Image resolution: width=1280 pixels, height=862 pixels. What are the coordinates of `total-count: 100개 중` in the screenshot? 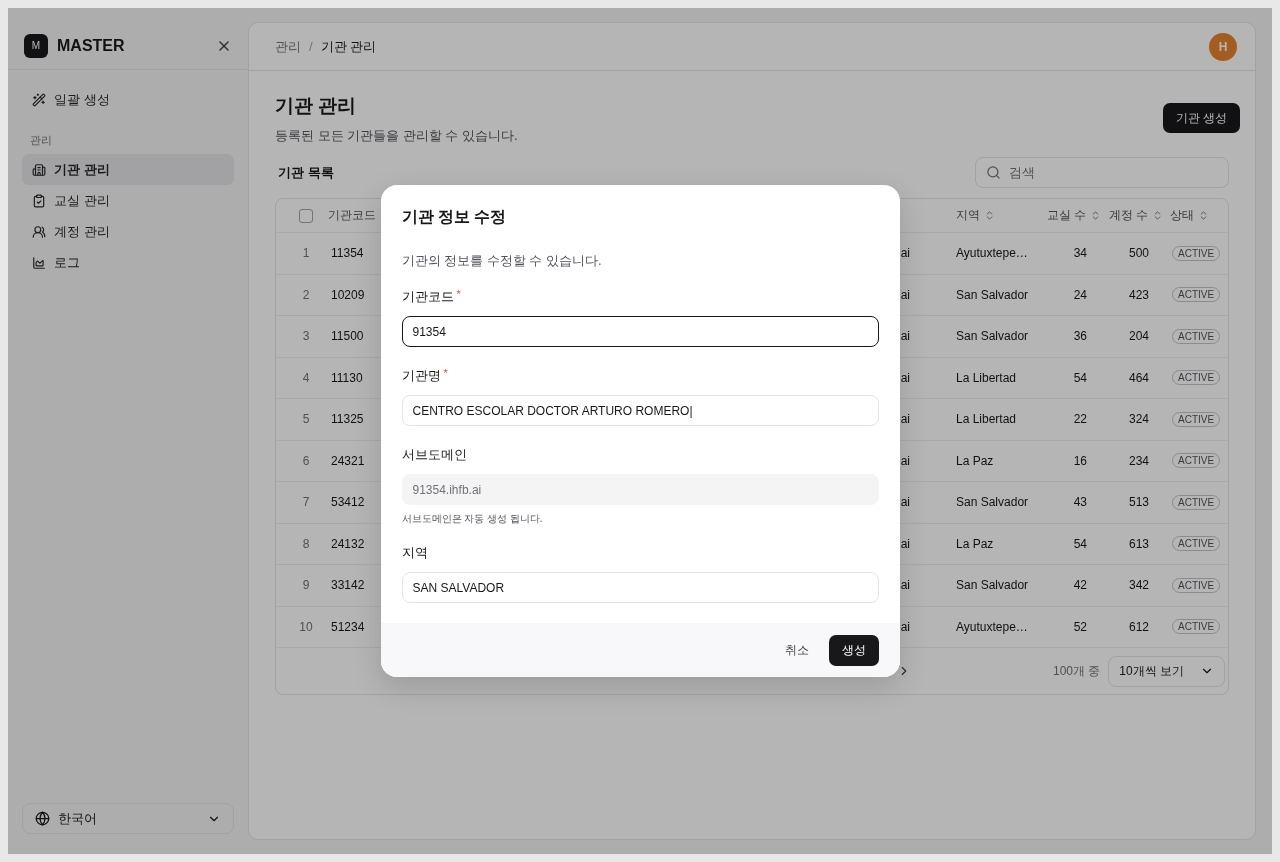 It's located at (1076, 671).